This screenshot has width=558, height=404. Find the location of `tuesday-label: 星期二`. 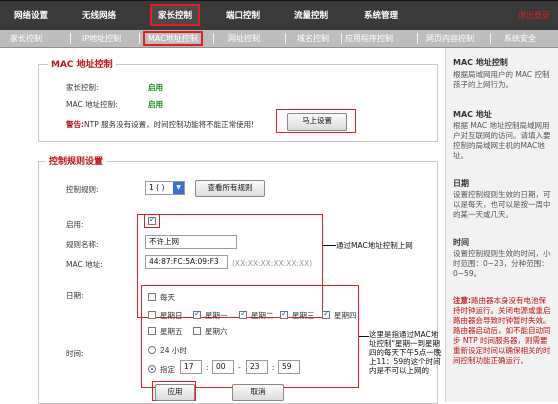

tuesday-label: 星期二 is located at coordinates (262, 315).